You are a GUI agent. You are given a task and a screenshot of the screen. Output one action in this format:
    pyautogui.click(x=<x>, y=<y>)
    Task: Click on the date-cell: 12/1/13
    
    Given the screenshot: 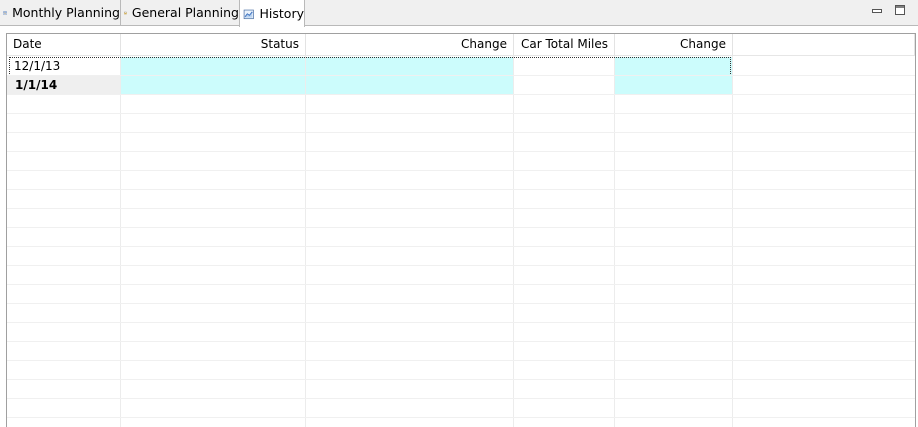 What is the action you would take?
    pyautogui.click(x=63, y=66)
    